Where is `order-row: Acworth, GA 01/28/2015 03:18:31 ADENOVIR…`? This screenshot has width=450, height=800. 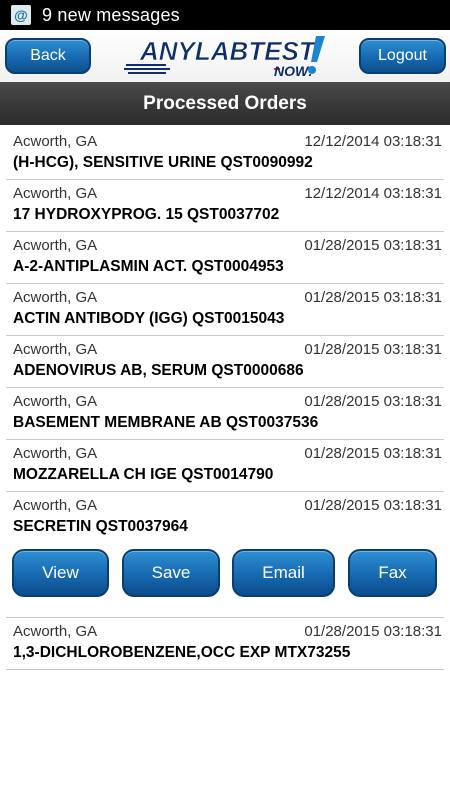
order-row: Acworth, GA 01/28/2015 03:18:31 ADENOVIR… is located at coordinates (225, 362).